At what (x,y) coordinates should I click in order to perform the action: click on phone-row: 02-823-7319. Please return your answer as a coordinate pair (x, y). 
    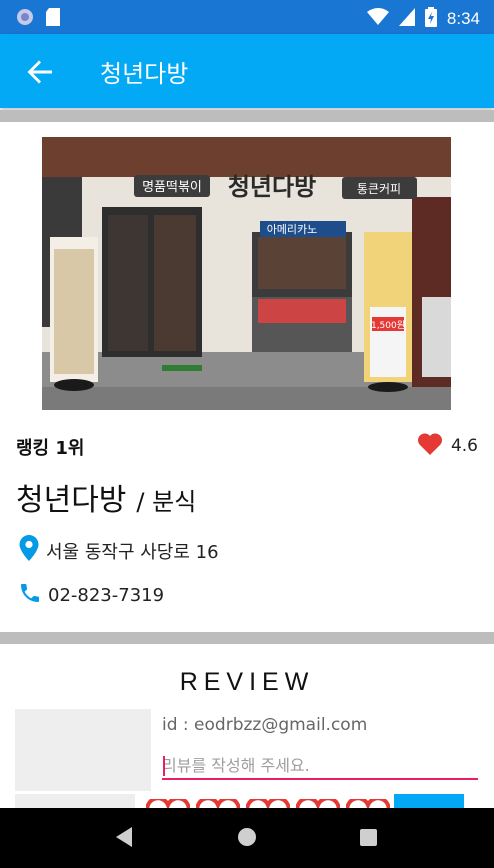
    Looking at the image, I should click on (91, 595).